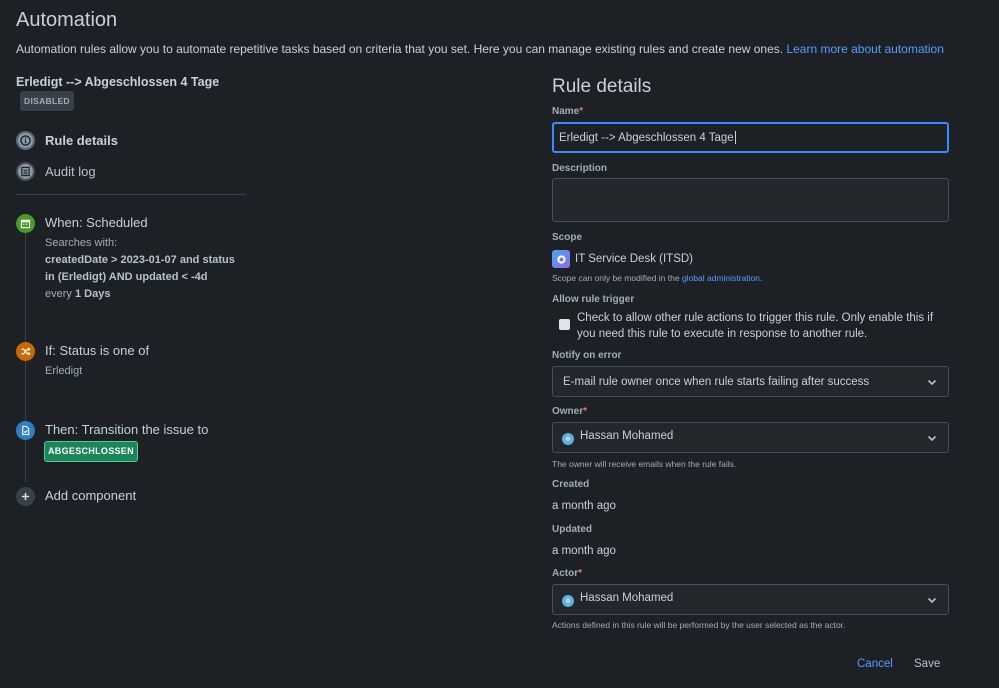 The image size is (999, 688). Describe the element at coordinates (70, 171) in the screenshot. I see `nav-audit-log-label: Audit log` at that location.